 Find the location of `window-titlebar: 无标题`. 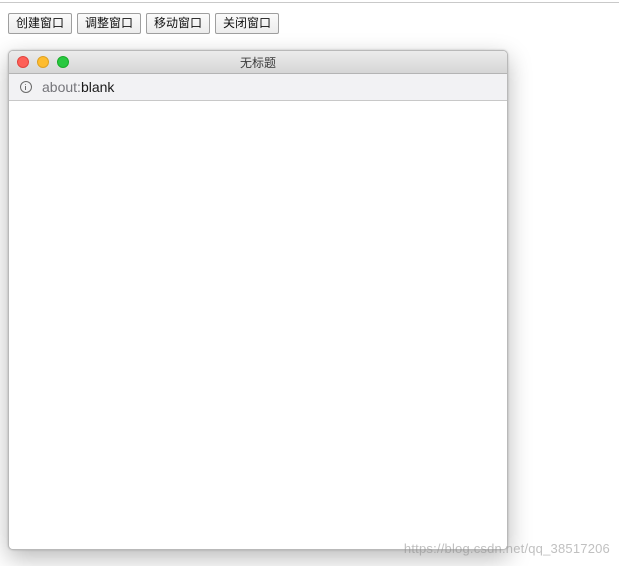

window-titlebar: 无标题 is located at coordinates (258, 62).